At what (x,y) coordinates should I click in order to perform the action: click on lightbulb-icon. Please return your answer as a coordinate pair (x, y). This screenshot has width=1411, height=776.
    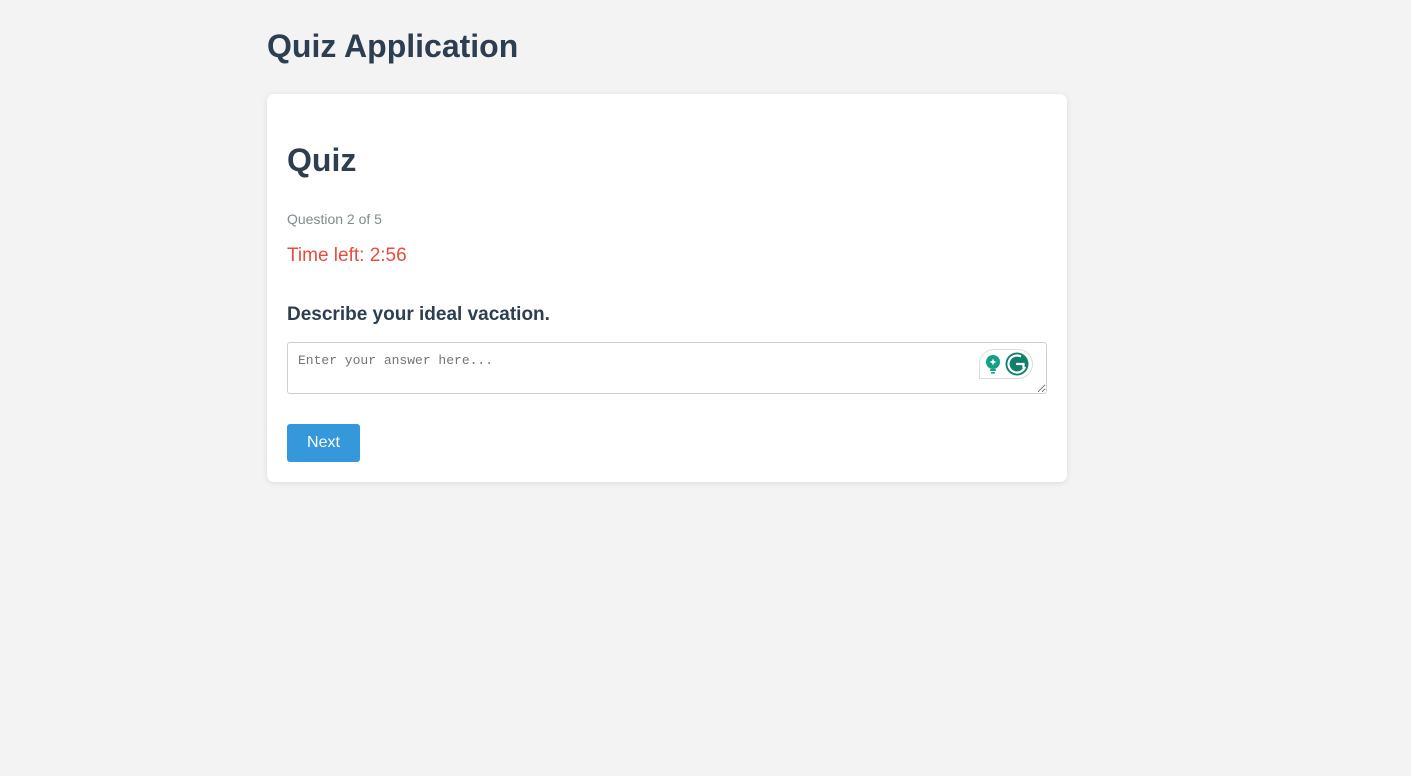
    Looking at the image, I should click on (993, 364).